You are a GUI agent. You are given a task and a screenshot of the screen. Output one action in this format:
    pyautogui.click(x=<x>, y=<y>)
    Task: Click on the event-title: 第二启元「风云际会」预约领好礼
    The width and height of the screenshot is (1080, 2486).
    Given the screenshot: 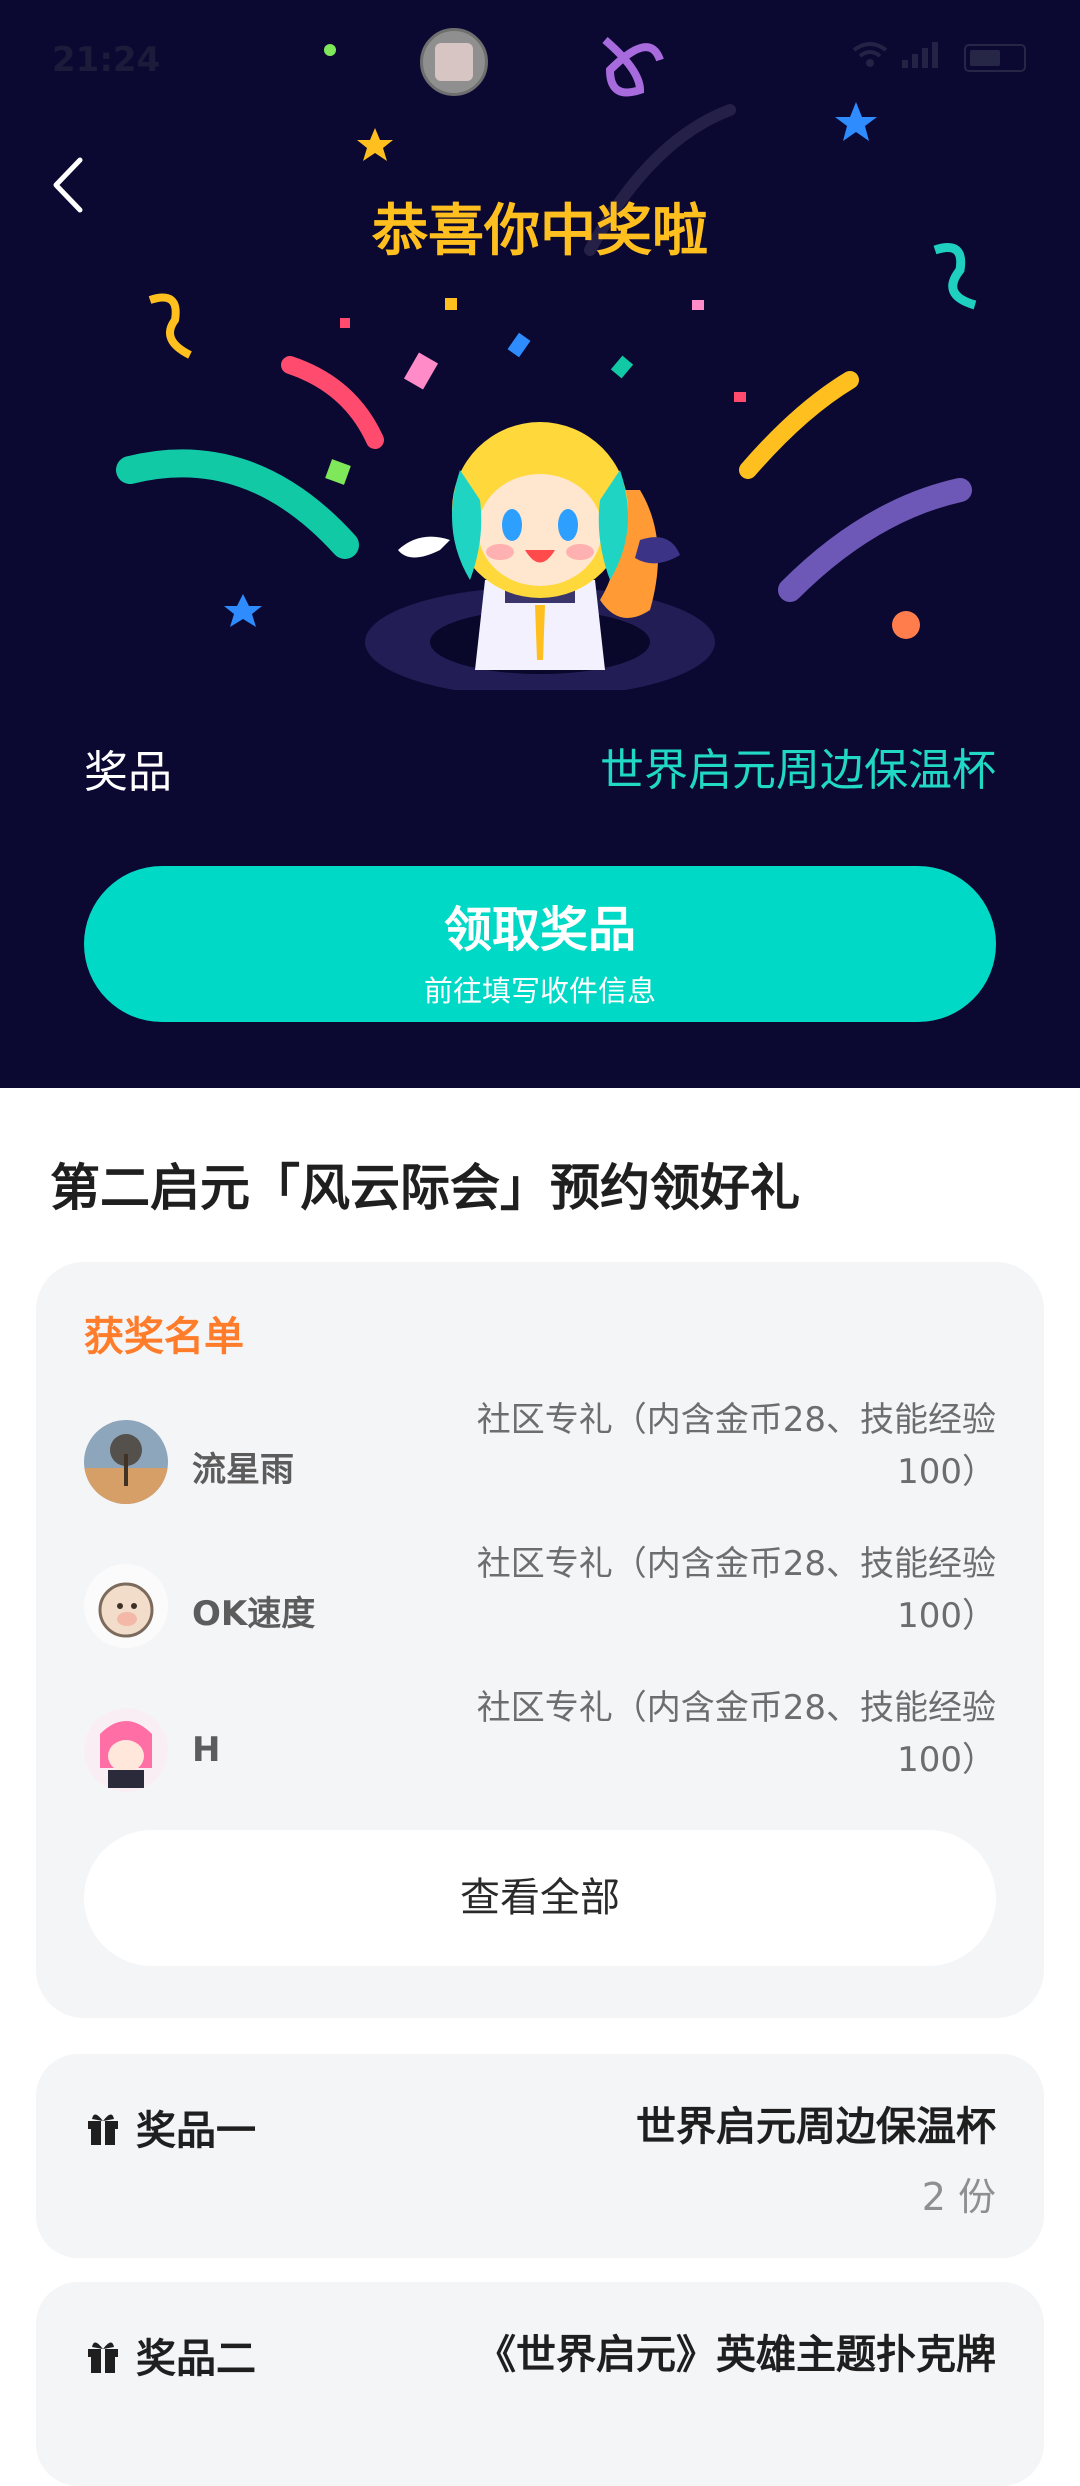 What is the action you would take?
    pyautogui.click(x=425, y=1188)
    